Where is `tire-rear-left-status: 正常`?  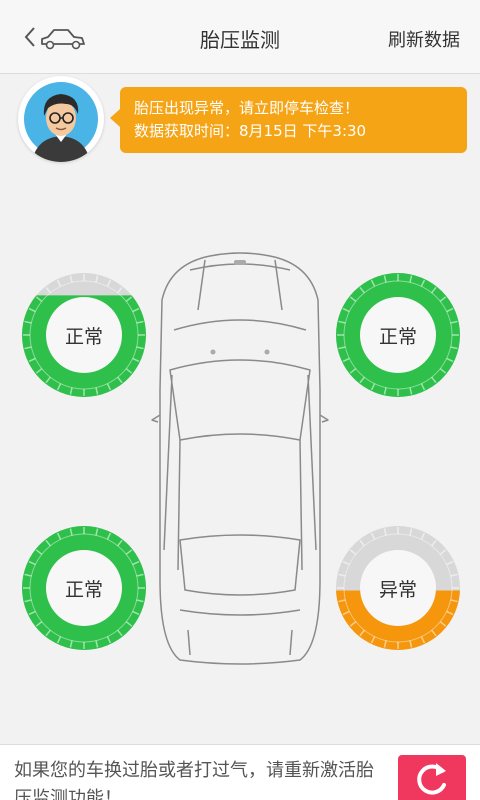
tire-rear-left-status: 正常 is located at coordinates (83, 589).